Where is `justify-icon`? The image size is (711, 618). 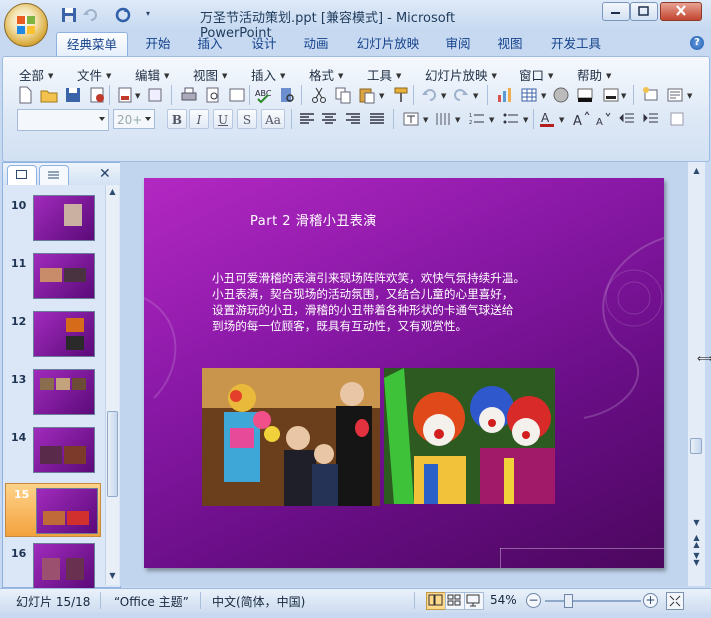
justify-icon is located at coordinates (377, 119).